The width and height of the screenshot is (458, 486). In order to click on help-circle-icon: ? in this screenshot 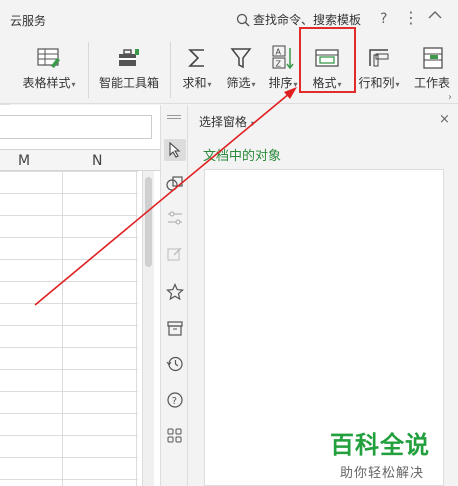, I will do `click(175, 400)`.